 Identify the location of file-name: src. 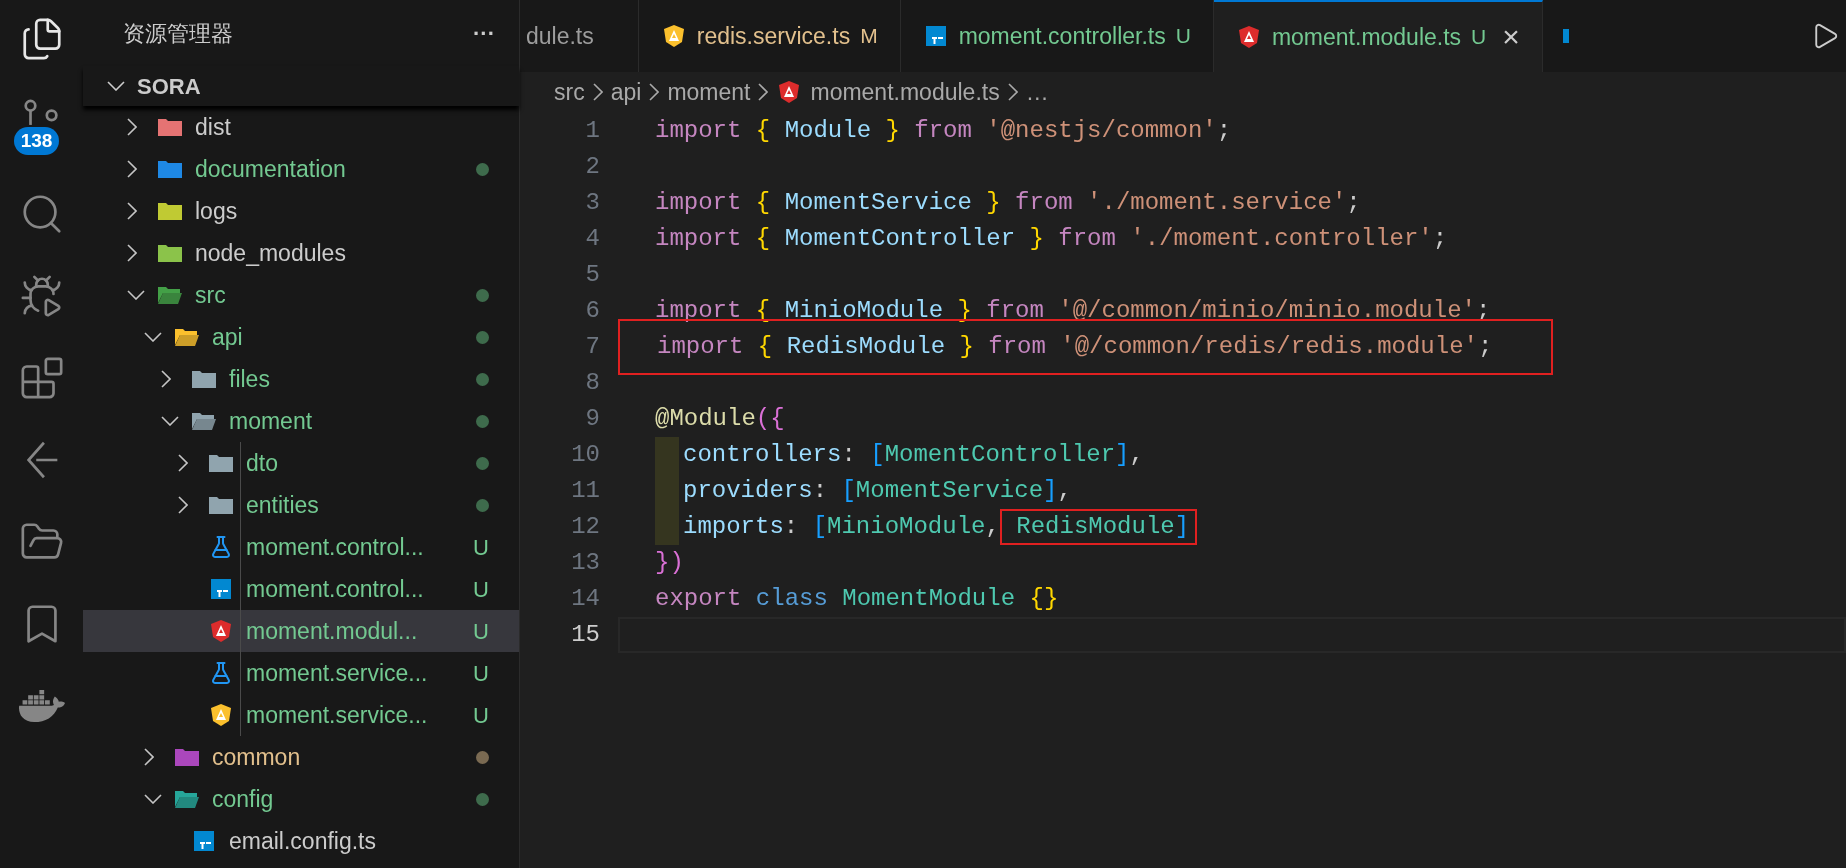
(210, 295).